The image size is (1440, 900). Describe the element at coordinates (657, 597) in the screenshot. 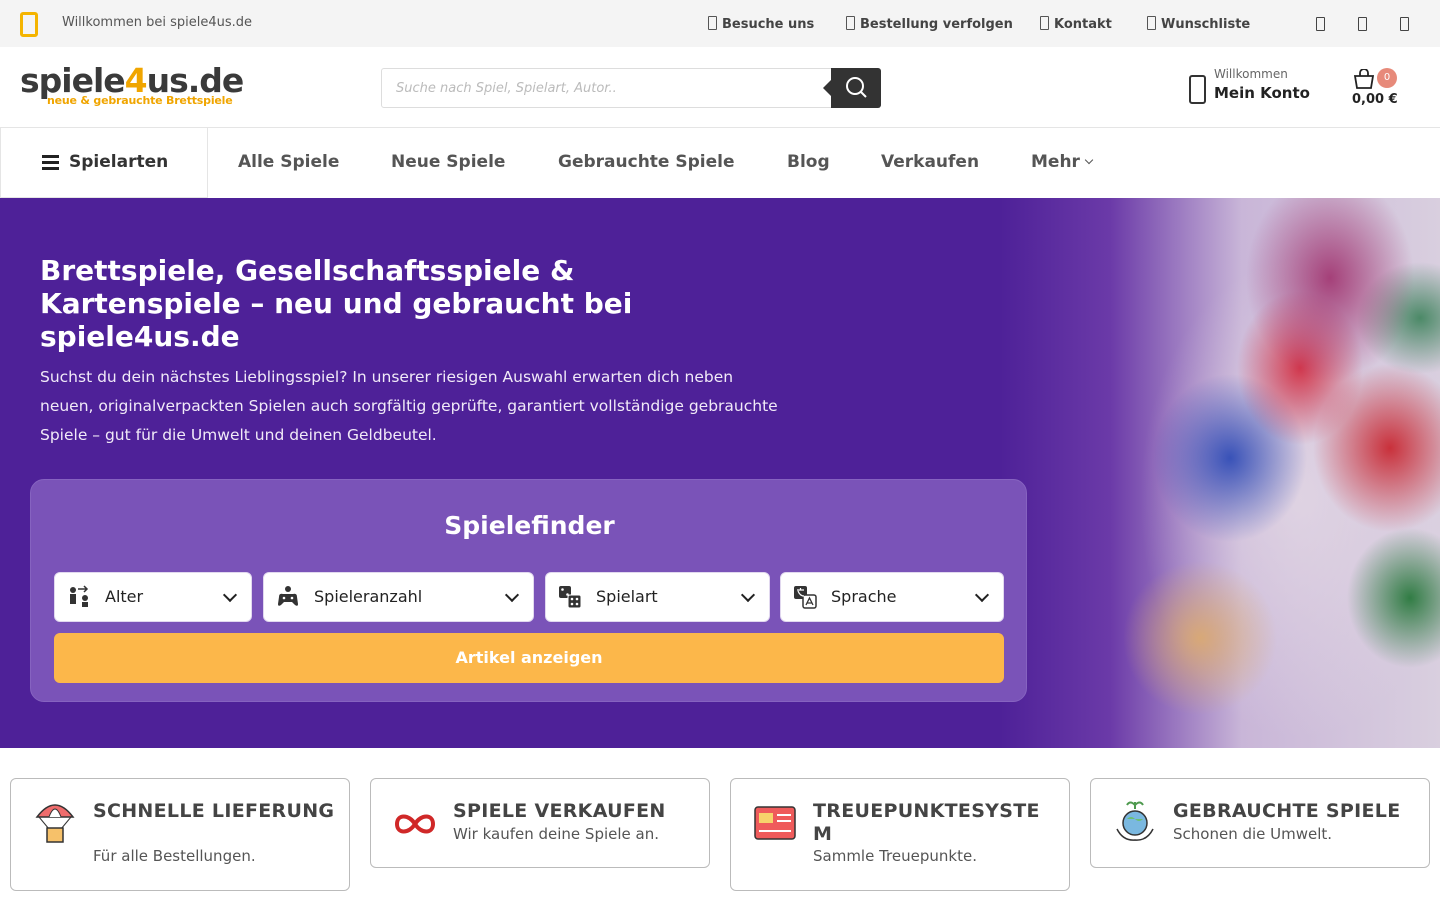

I see `game-type-select: Spielart` at that location.